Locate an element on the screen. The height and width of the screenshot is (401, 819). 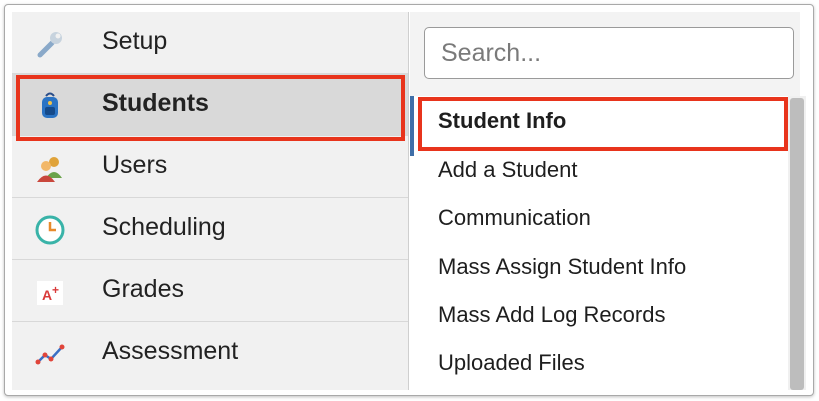
submenu-scrollbar is located at coordinates (797, 243).